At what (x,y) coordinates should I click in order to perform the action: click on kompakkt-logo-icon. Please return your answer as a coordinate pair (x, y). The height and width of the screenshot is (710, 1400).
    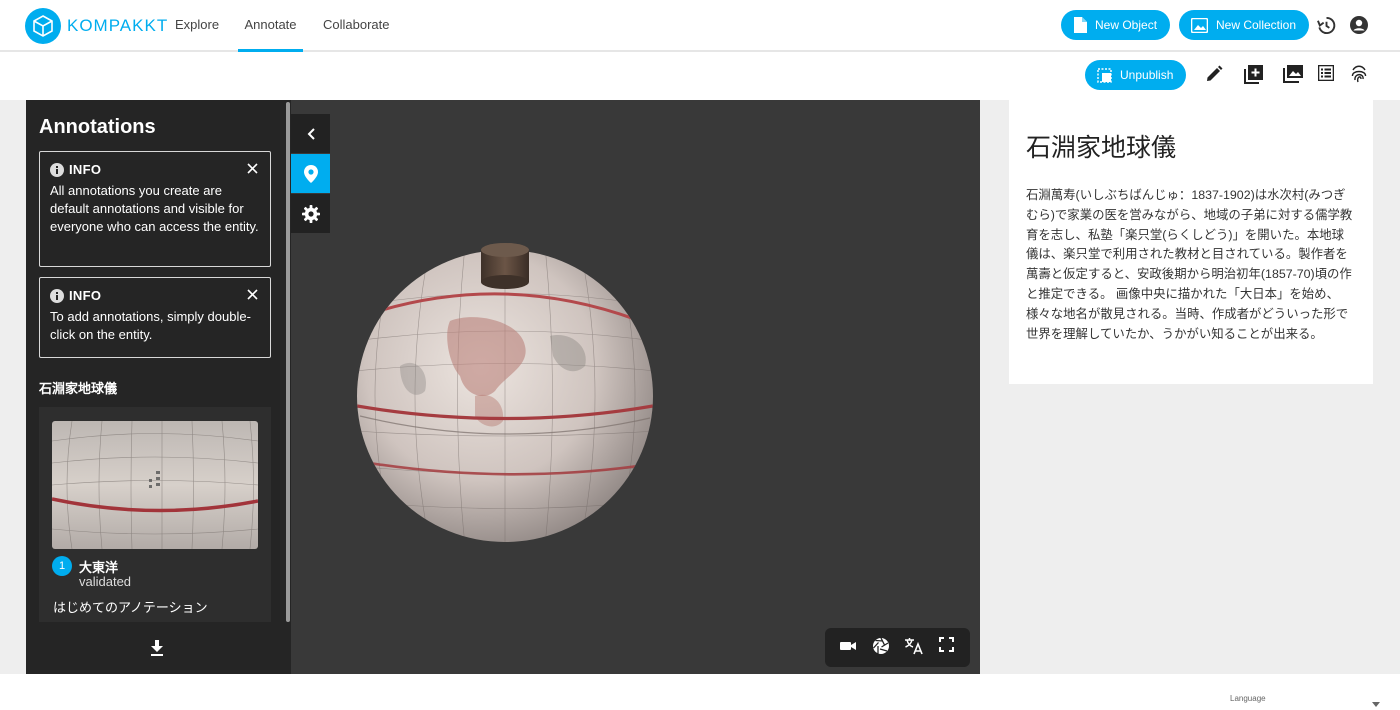
    Looking at the image, I should click on (43, 26).